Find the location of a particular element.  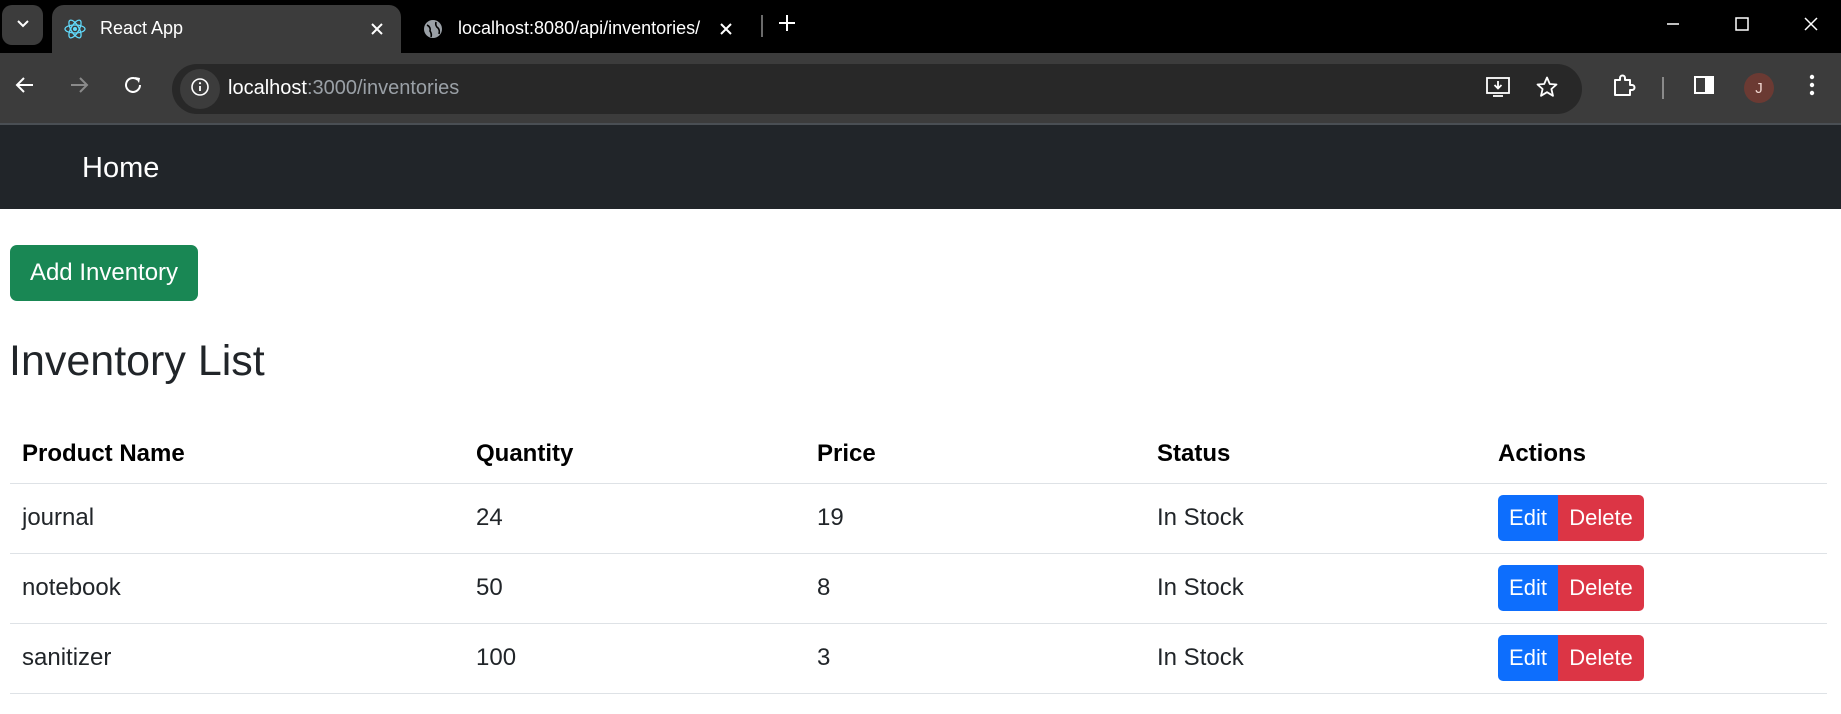

url-host: localhost is located at coordinates (267, 88).